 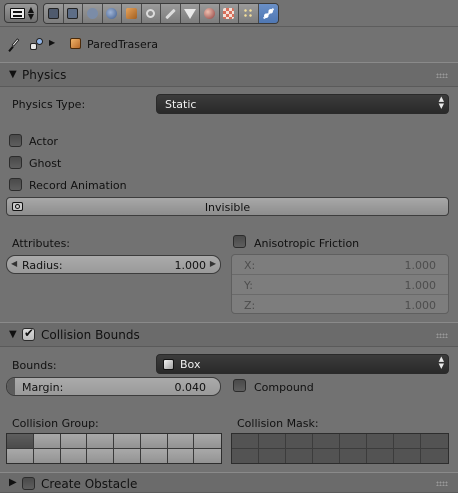 I want to click on object-name: ParedTrasera, so click(x=123, y=44).